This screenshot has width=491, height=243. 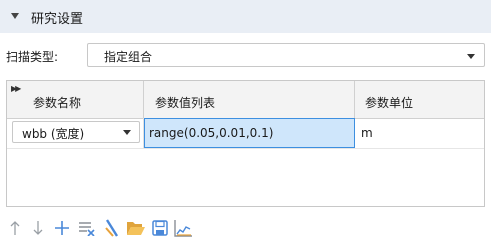 I want to click on move-up-icon, so click(x=15, y=228).